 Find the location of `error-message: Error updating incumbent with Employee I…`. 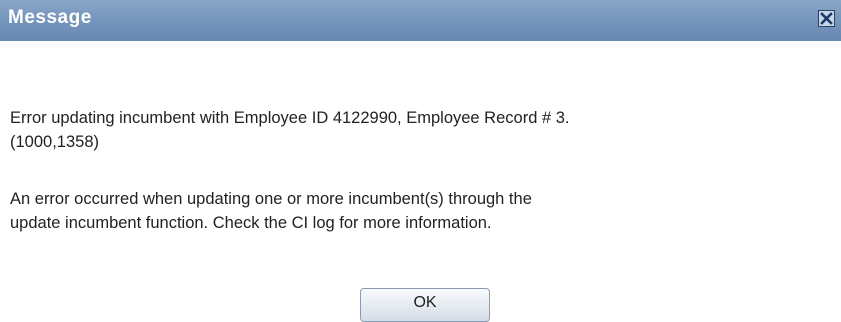

error-message: Error updating incumbent with Employee I… is located at coordinates (289, 130).